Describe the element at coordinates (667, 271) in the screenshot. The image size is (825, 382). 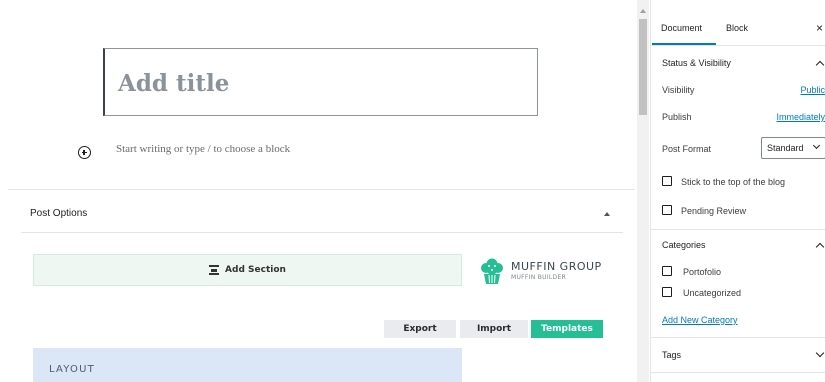
I see `category-checkbox-portofolio` at that location.